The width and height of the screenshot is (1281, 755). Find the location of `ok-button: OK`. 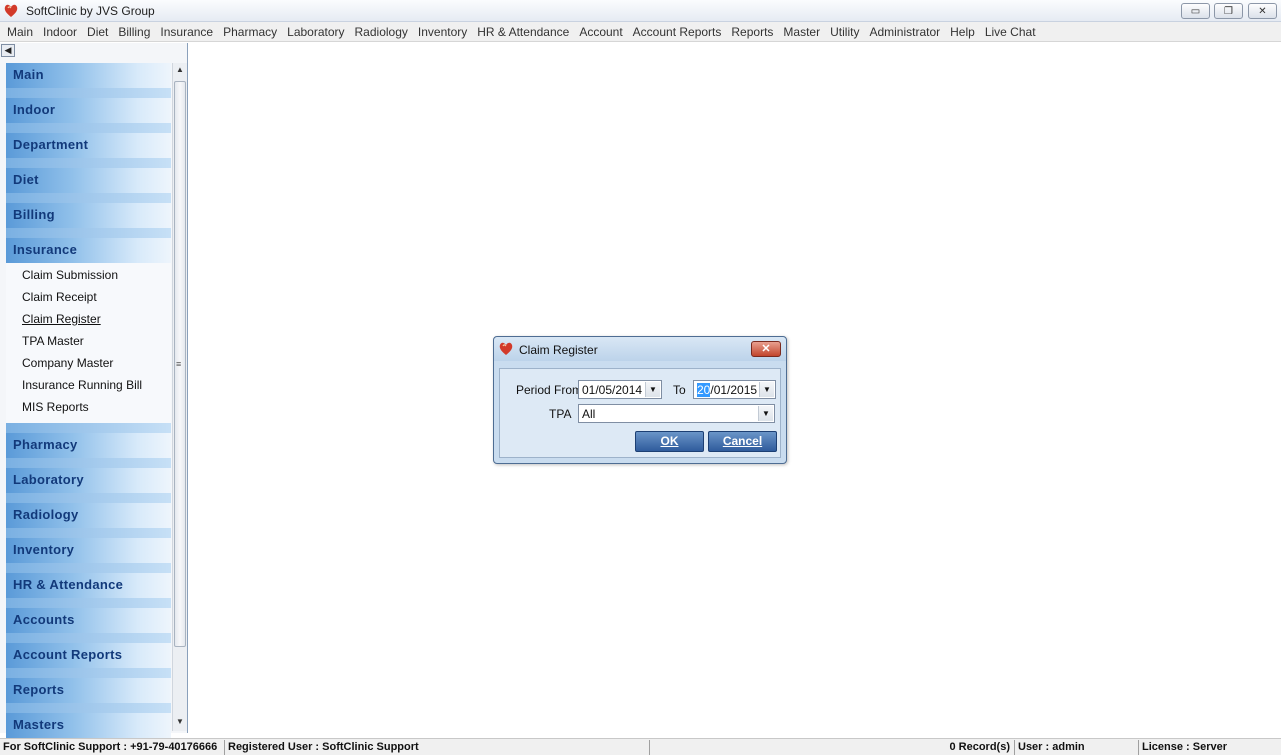

ok-button: OK is located at coordinates (669, 441).